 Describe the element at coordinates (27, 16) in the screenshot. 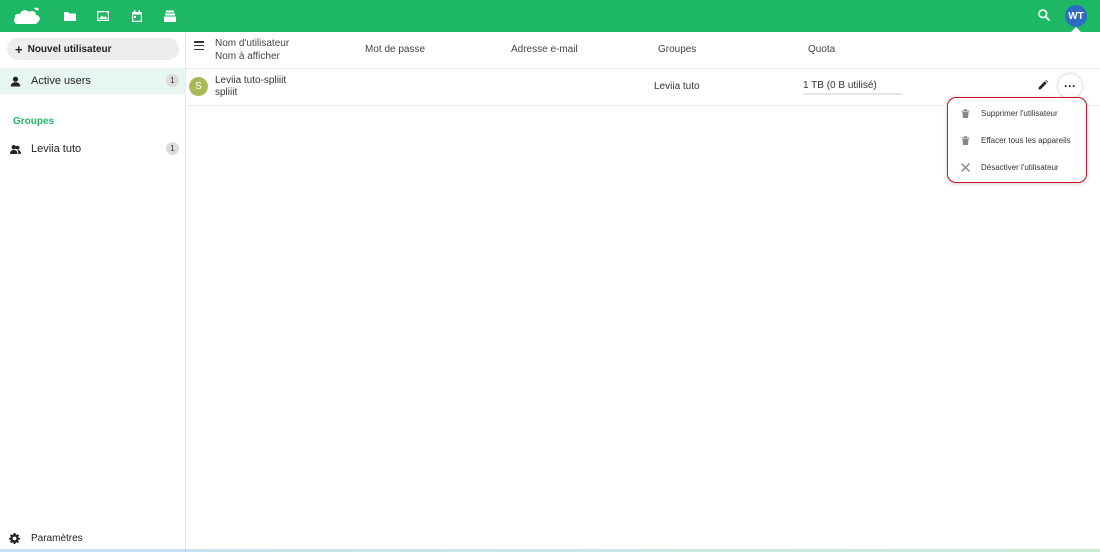

I see `nextcloud-logo-icon` at that location.